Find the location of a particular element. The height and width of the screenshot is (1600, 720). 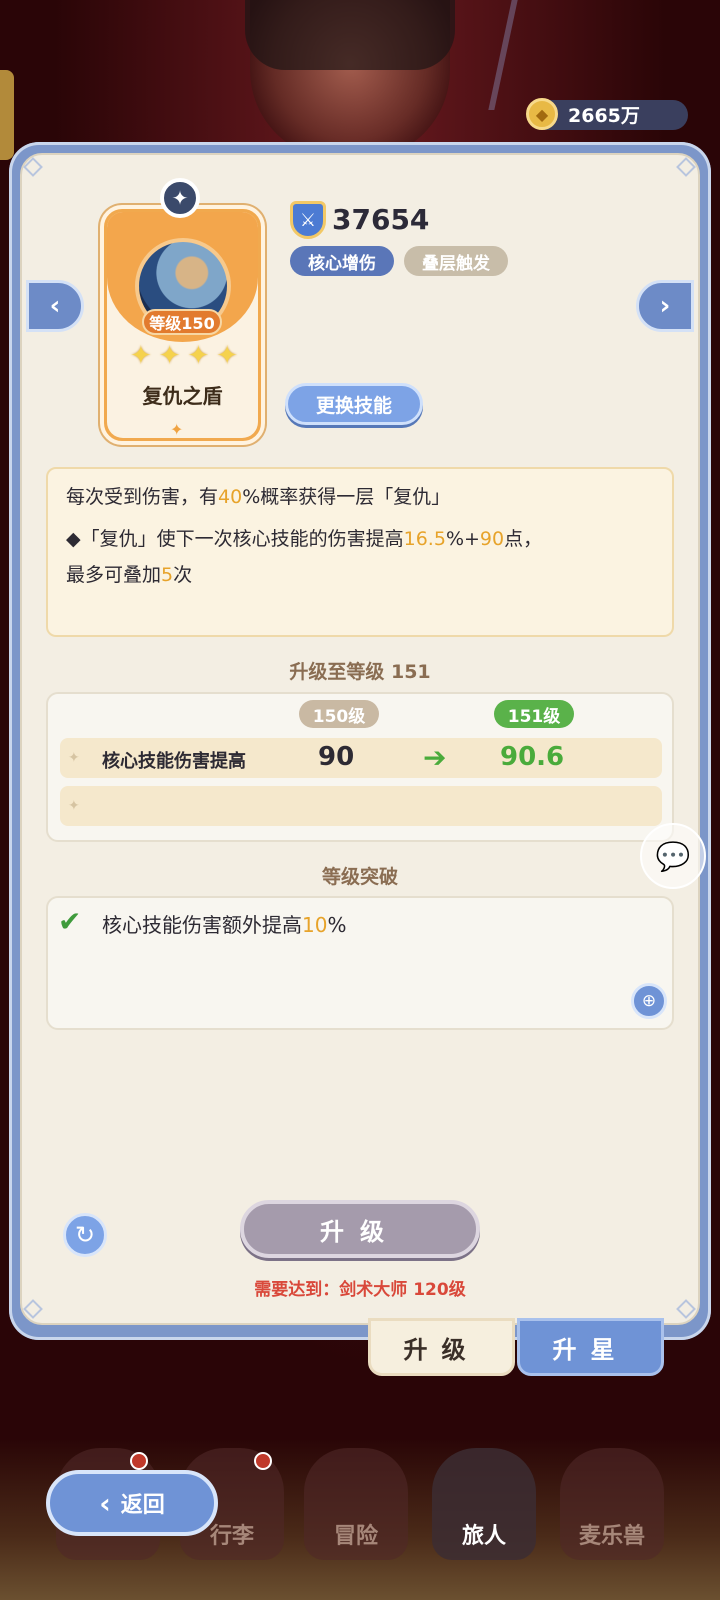

background-ornament is located at coordinates (7, 115).